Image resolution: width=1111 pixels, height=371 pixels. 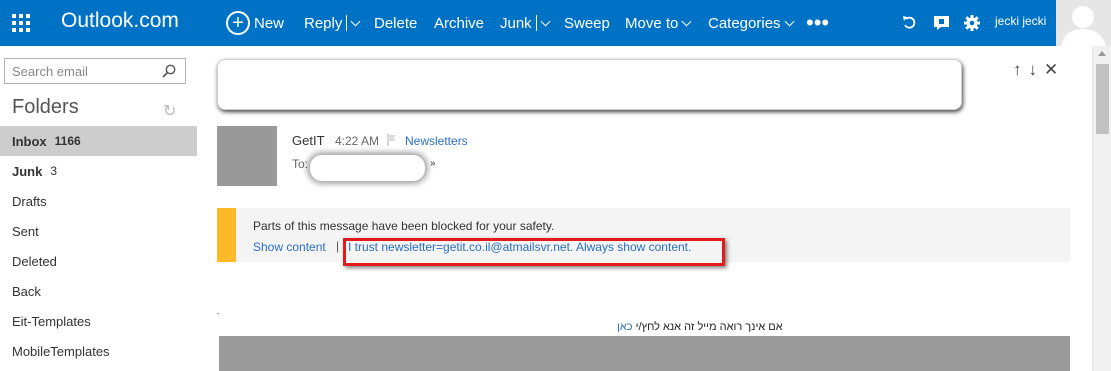 I want to click on arrow-down-icon: ↓, so click(x=1033, y=70).